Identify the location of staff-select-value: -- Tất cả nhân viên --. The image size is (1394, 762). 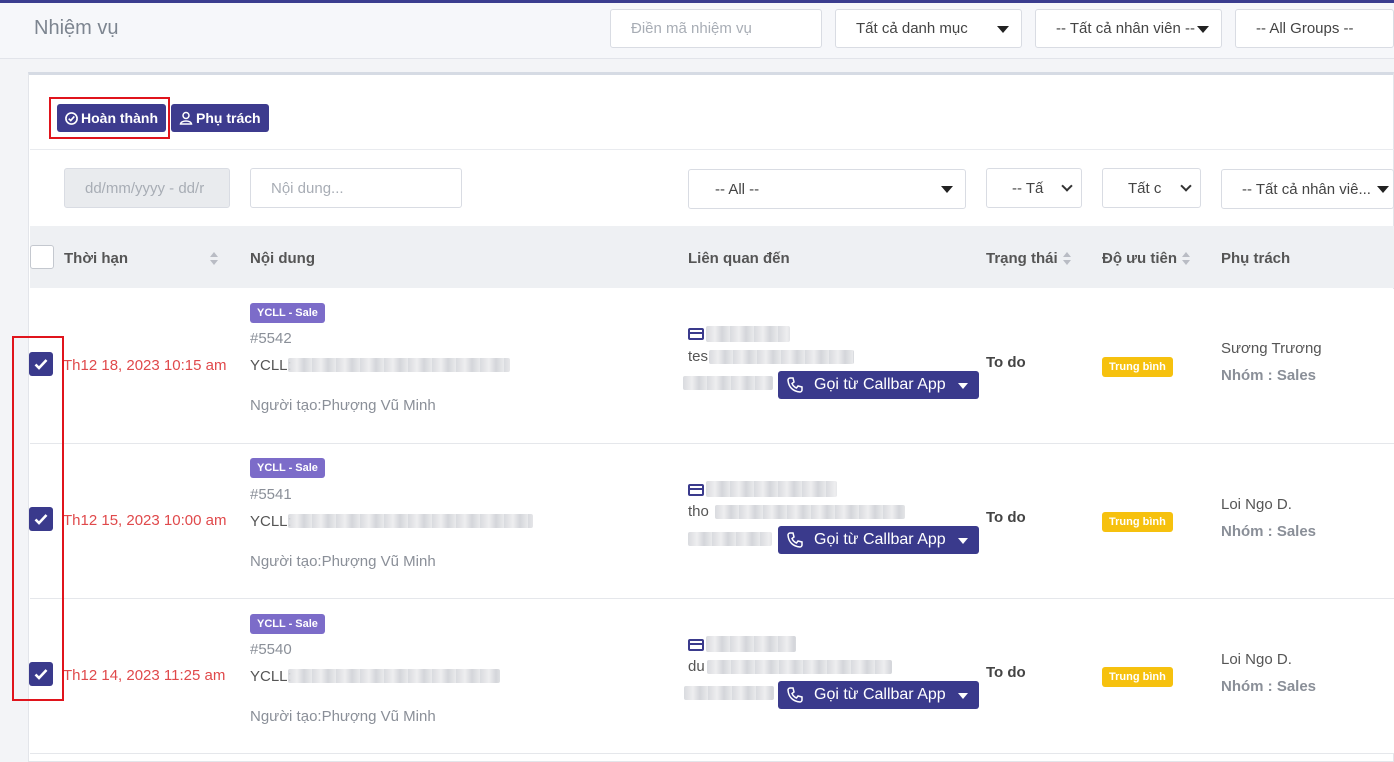
(1125, 28).